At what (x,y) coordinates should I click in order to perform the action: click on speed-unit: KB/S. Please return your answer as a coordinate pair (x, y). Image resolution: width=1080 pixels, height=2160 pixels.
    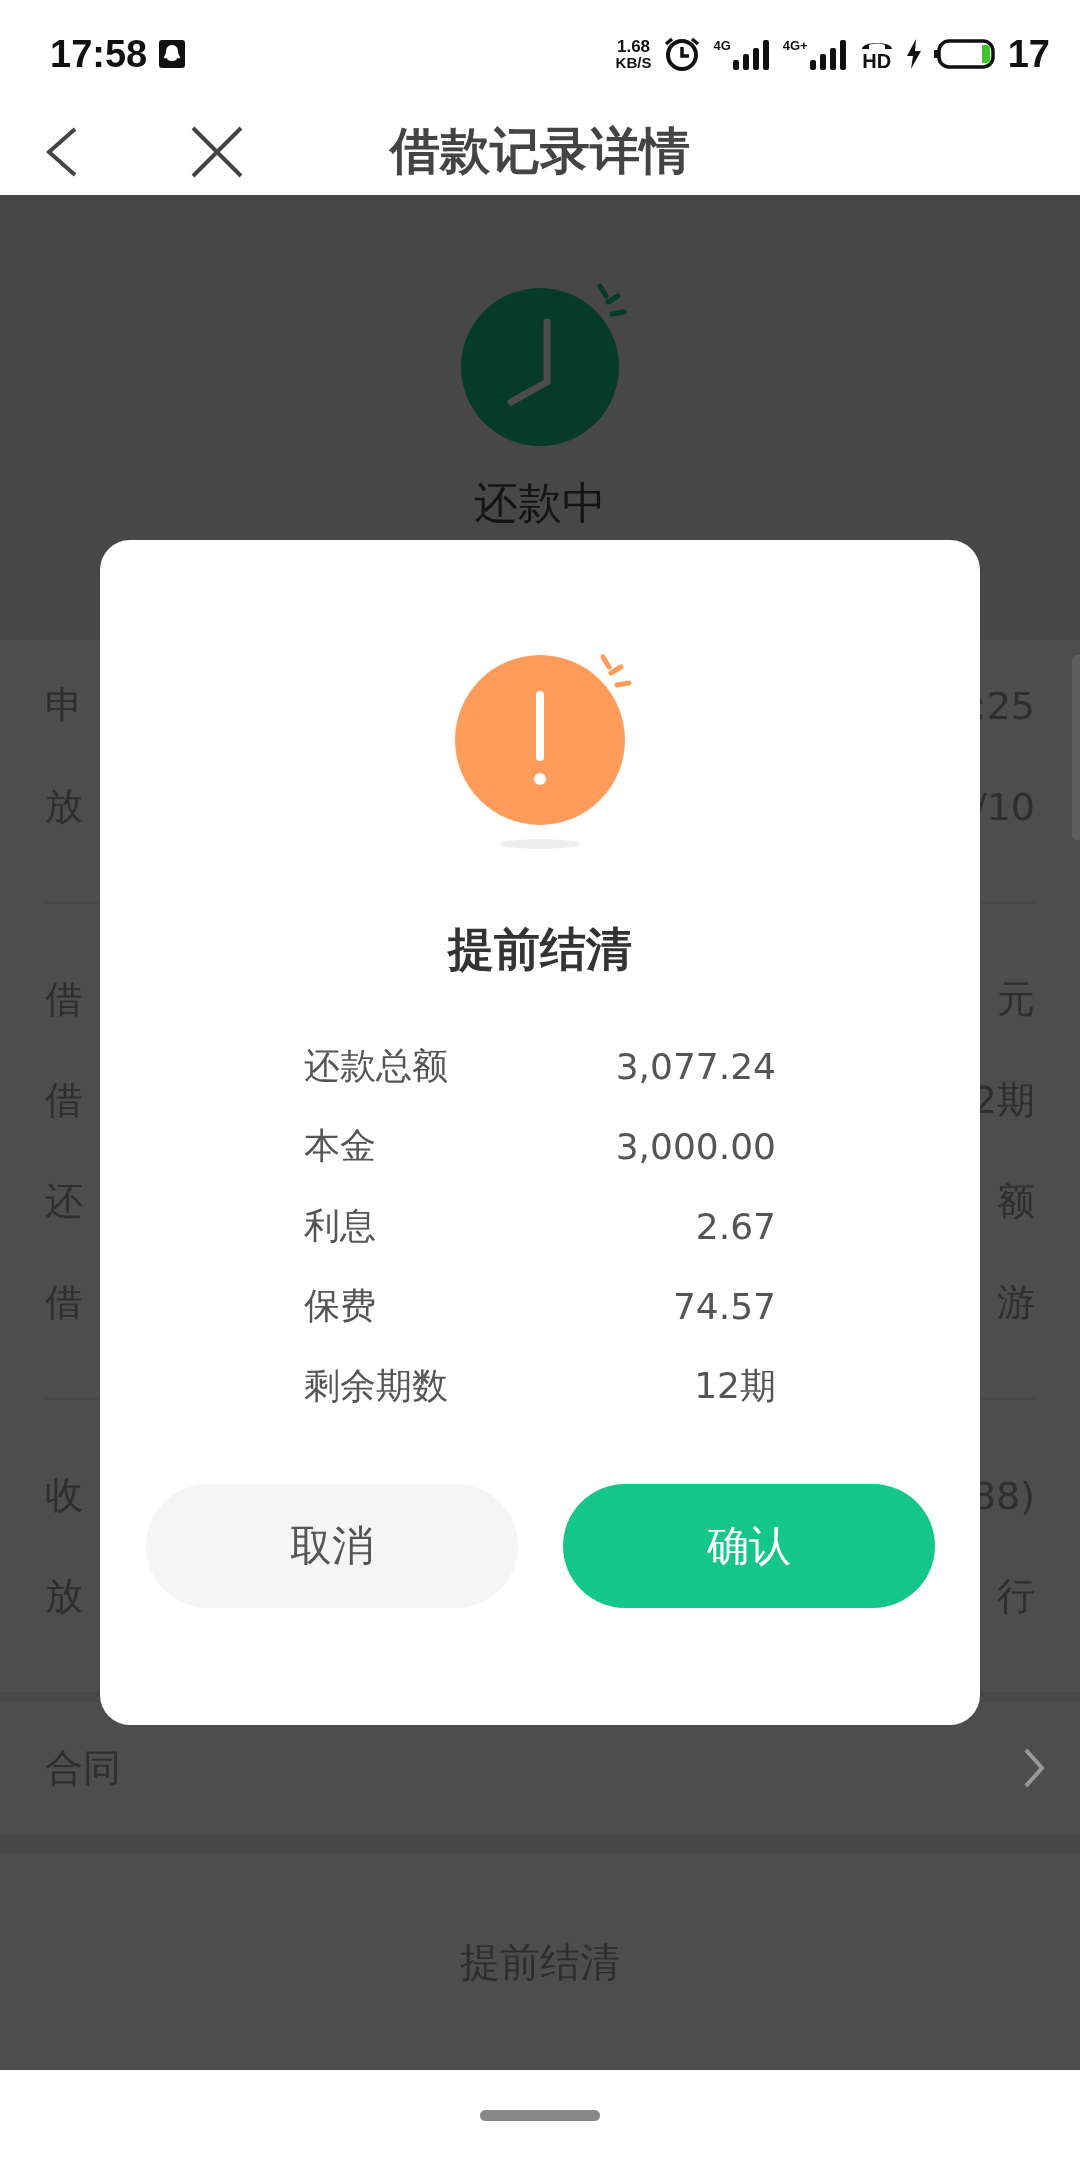
    Looking at the image, I should click on (633, 62).